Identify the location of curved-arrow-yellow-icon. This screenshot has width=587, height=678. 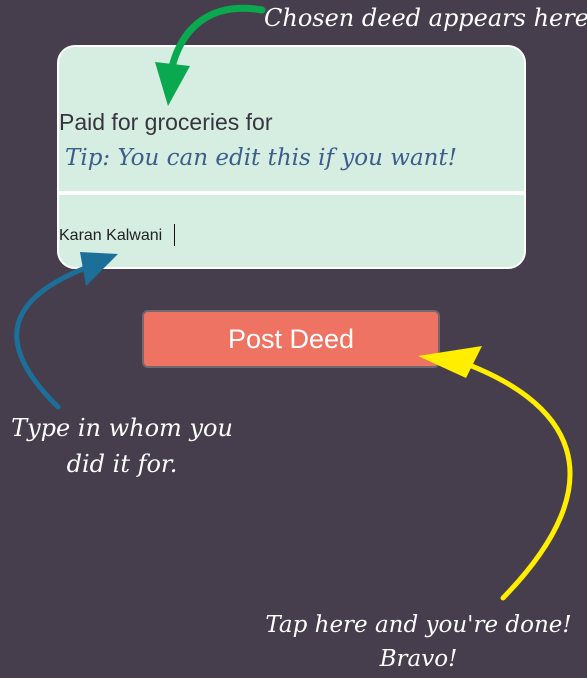
(495, 473).